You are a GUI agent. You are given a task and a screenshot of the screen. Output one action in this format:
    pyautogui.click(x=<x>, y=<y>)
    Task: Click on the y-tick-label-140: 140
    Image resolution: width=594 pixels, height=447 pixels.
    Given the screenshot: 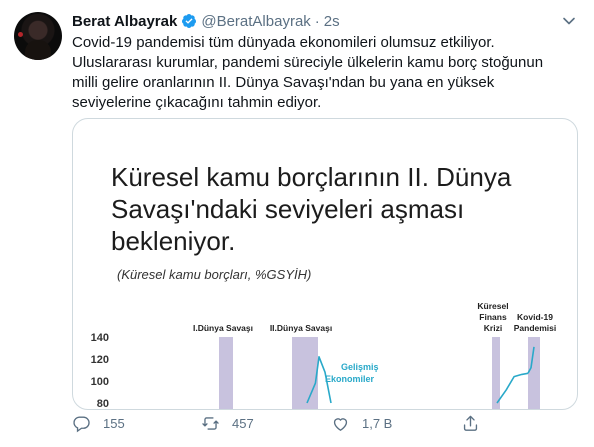 What is the action you would take?
    pyautogui.click(x=100, y=338)
    